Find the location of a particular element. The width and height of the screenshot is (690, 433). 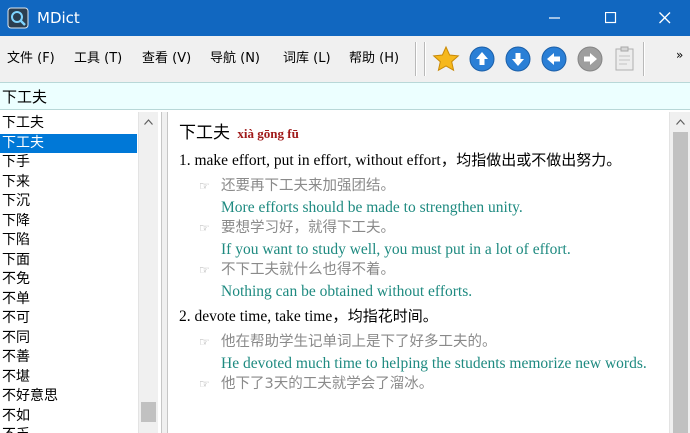

example-chinese: ☞ 他在帮助学生记单词上是下了好多工夫的。 is located at coordinates (428, 342).